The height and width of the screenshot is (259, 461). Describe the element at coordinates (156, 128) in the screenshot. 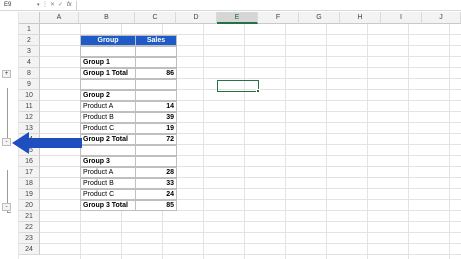

I see `table-cell-value: 19` at that location.